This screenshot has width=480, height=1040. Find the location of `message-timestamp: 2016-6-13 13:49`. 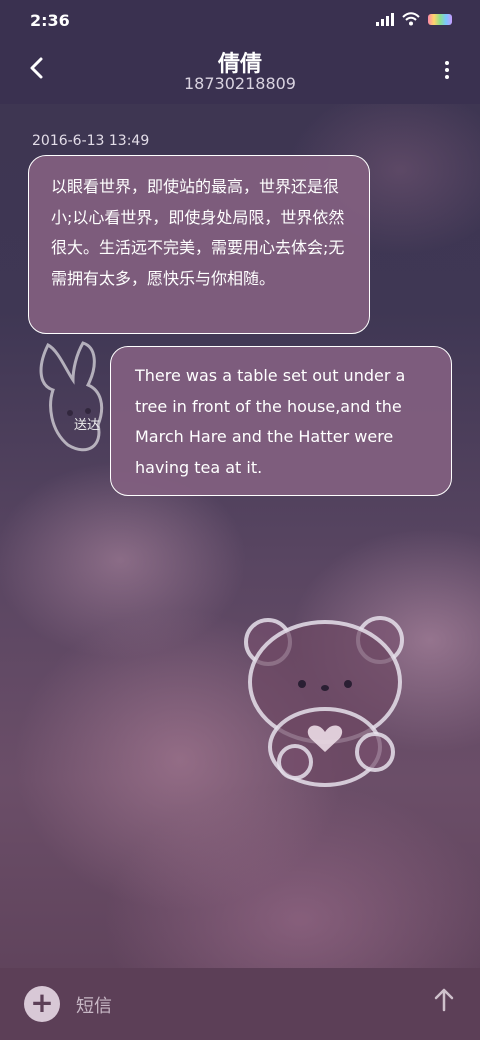

message-timestamp: 2016-6-13 13:49 is located at coordinates (91, 141).